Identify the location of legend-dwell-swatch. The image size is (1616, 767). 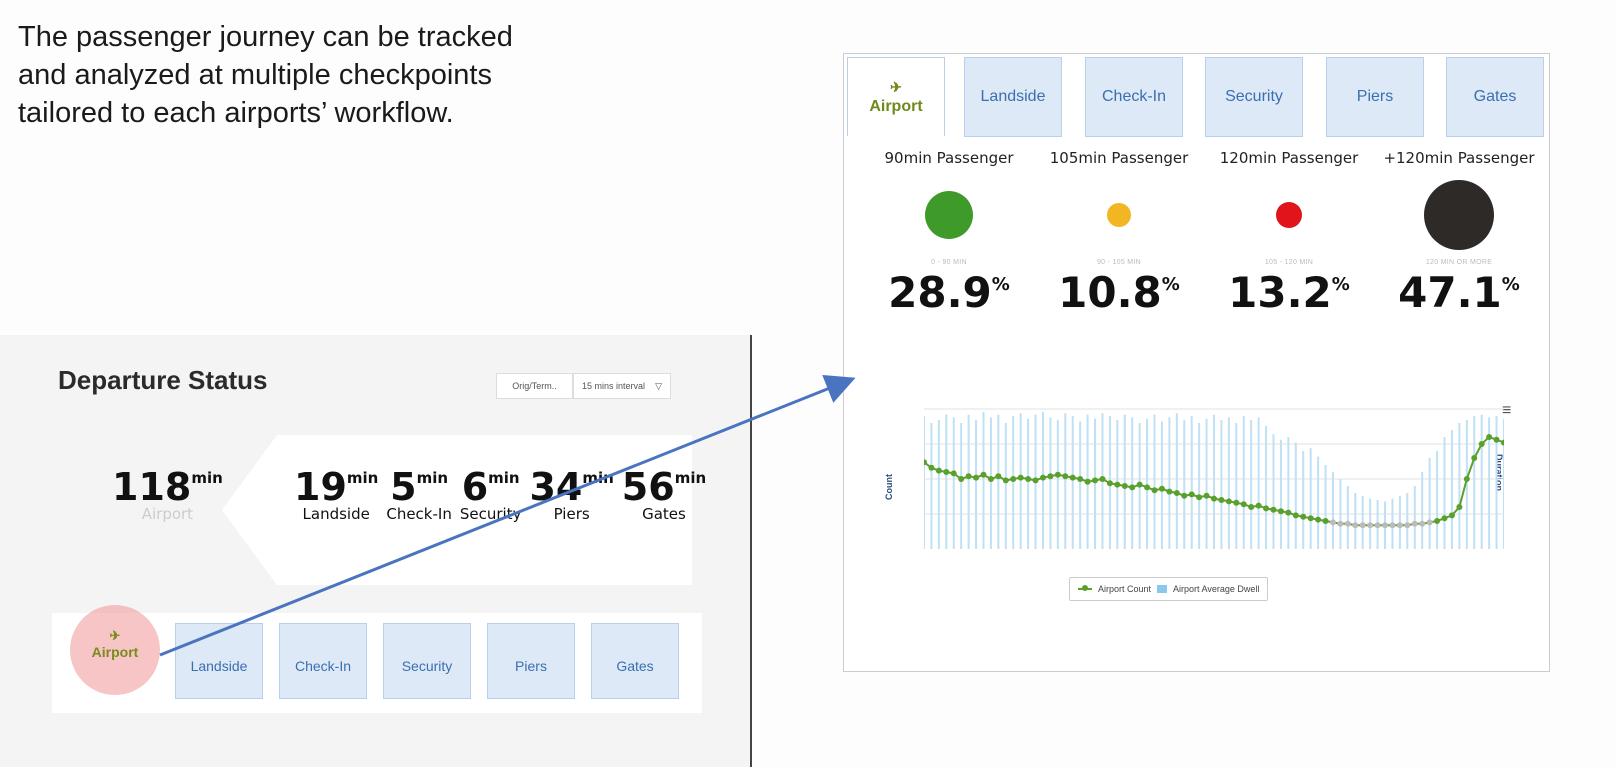
(1162, 589).